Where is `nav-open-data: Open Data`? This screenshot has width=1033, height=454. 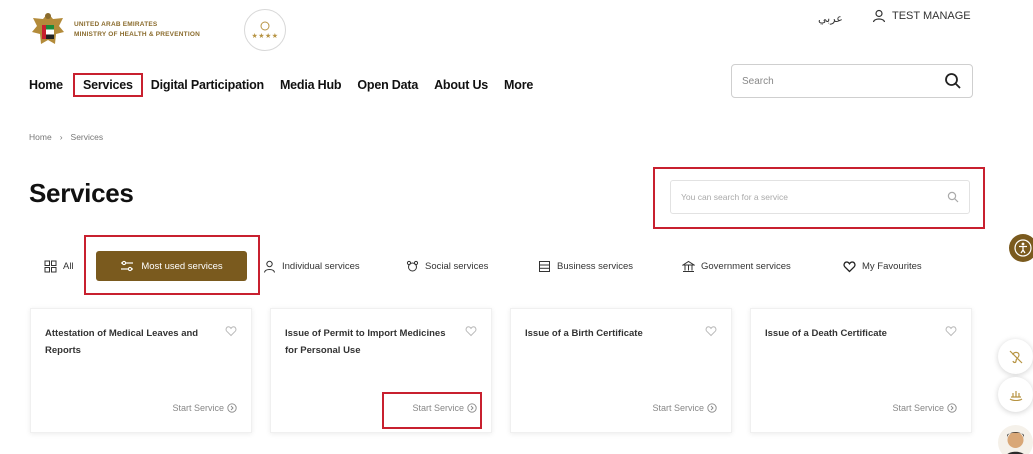
nav-open-data: Open Data is located at coordinates (387, 85).